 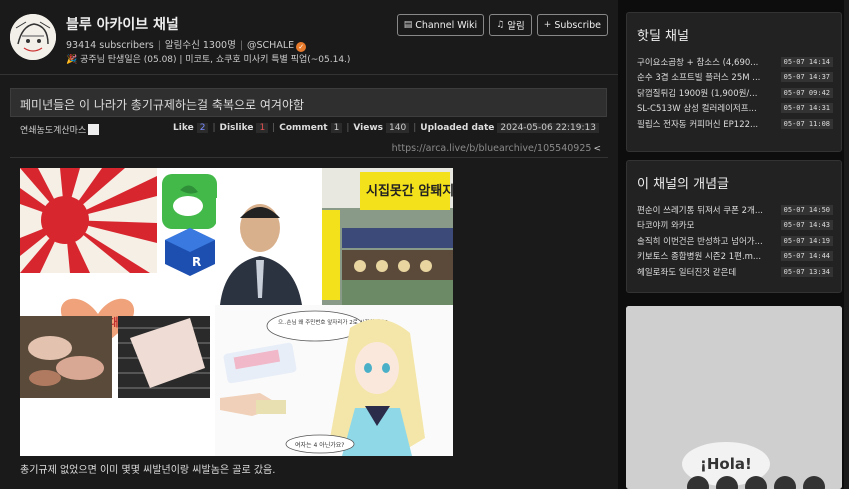 What do you see at coordinates (806, 271) in the screenshot?
I see `concept-item-date: 05-07 13:34` at bounding box center [806, 271].